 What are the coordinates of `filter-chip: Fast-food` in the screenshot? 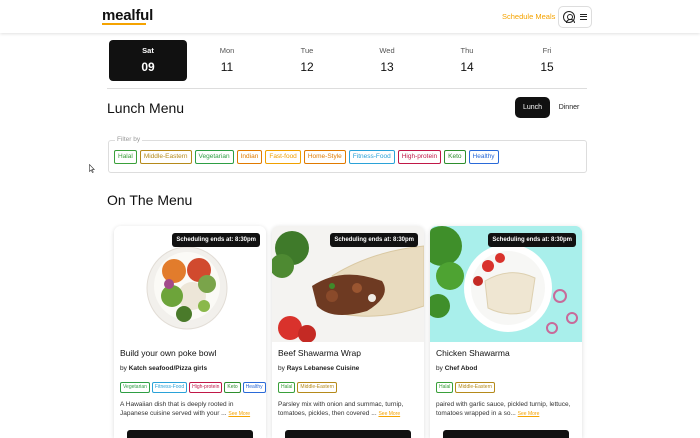 It's located at (283, 157).